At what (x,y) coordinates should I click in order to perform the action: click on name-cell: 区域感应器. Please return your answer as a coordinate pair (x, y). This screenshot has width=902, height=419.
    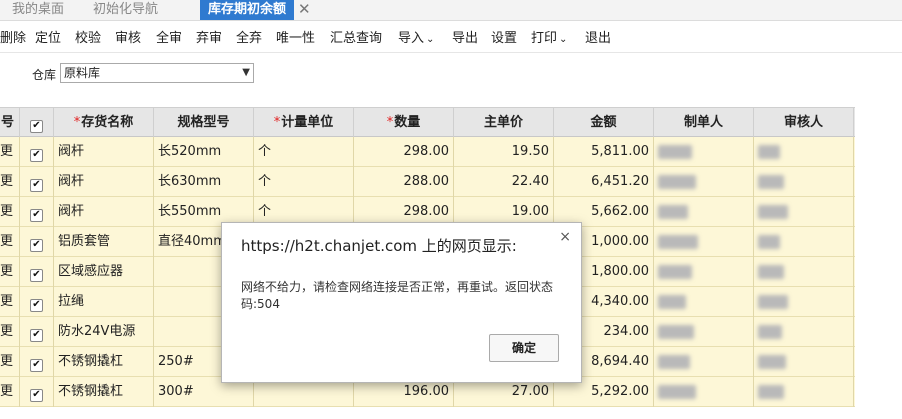
    Looking at the image, I should click on (104, 272).